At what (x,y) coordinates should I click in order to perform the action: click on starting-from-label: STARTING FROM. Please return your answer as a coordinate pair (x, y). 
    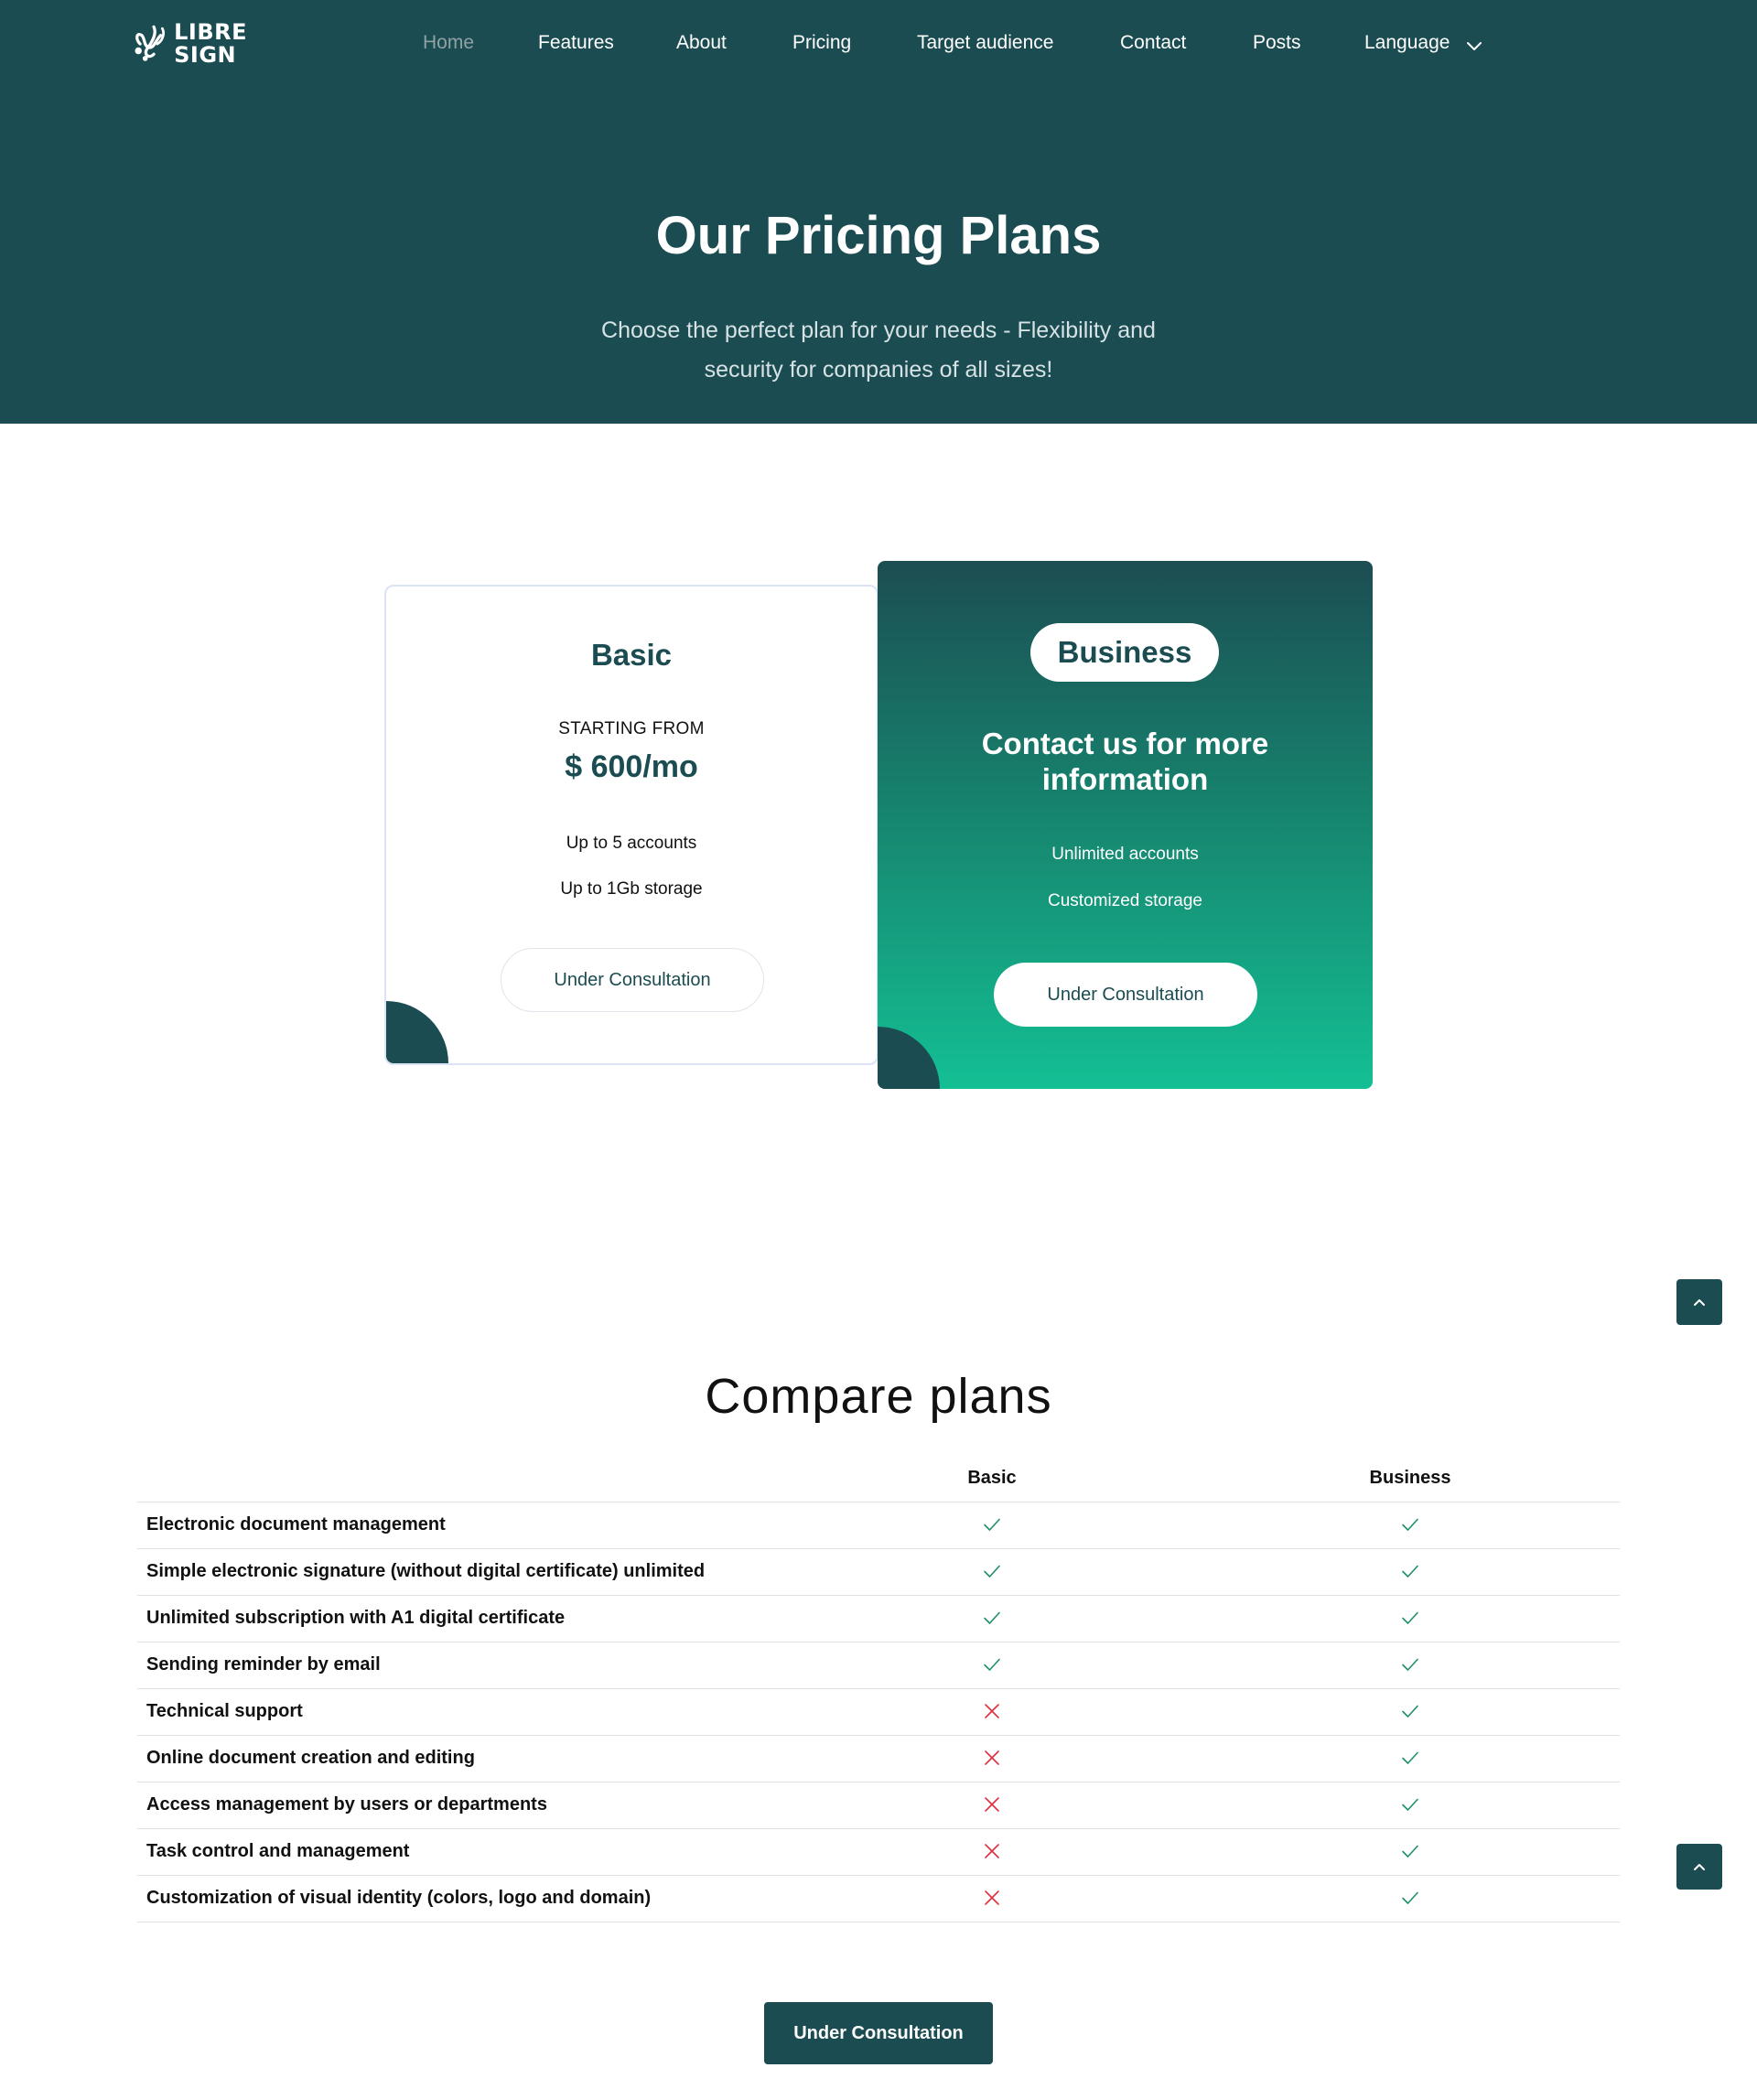
    Looking at the image, I should click on (632, 728).